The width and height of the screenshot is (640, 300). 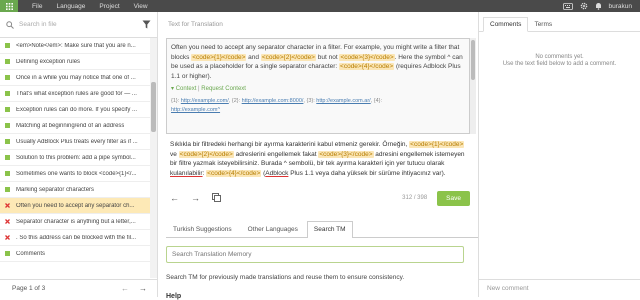 What do you see at coordinates (31, 253) in the screenshot?
I see `segment-text: Comments` at bounding box center [31, 253].